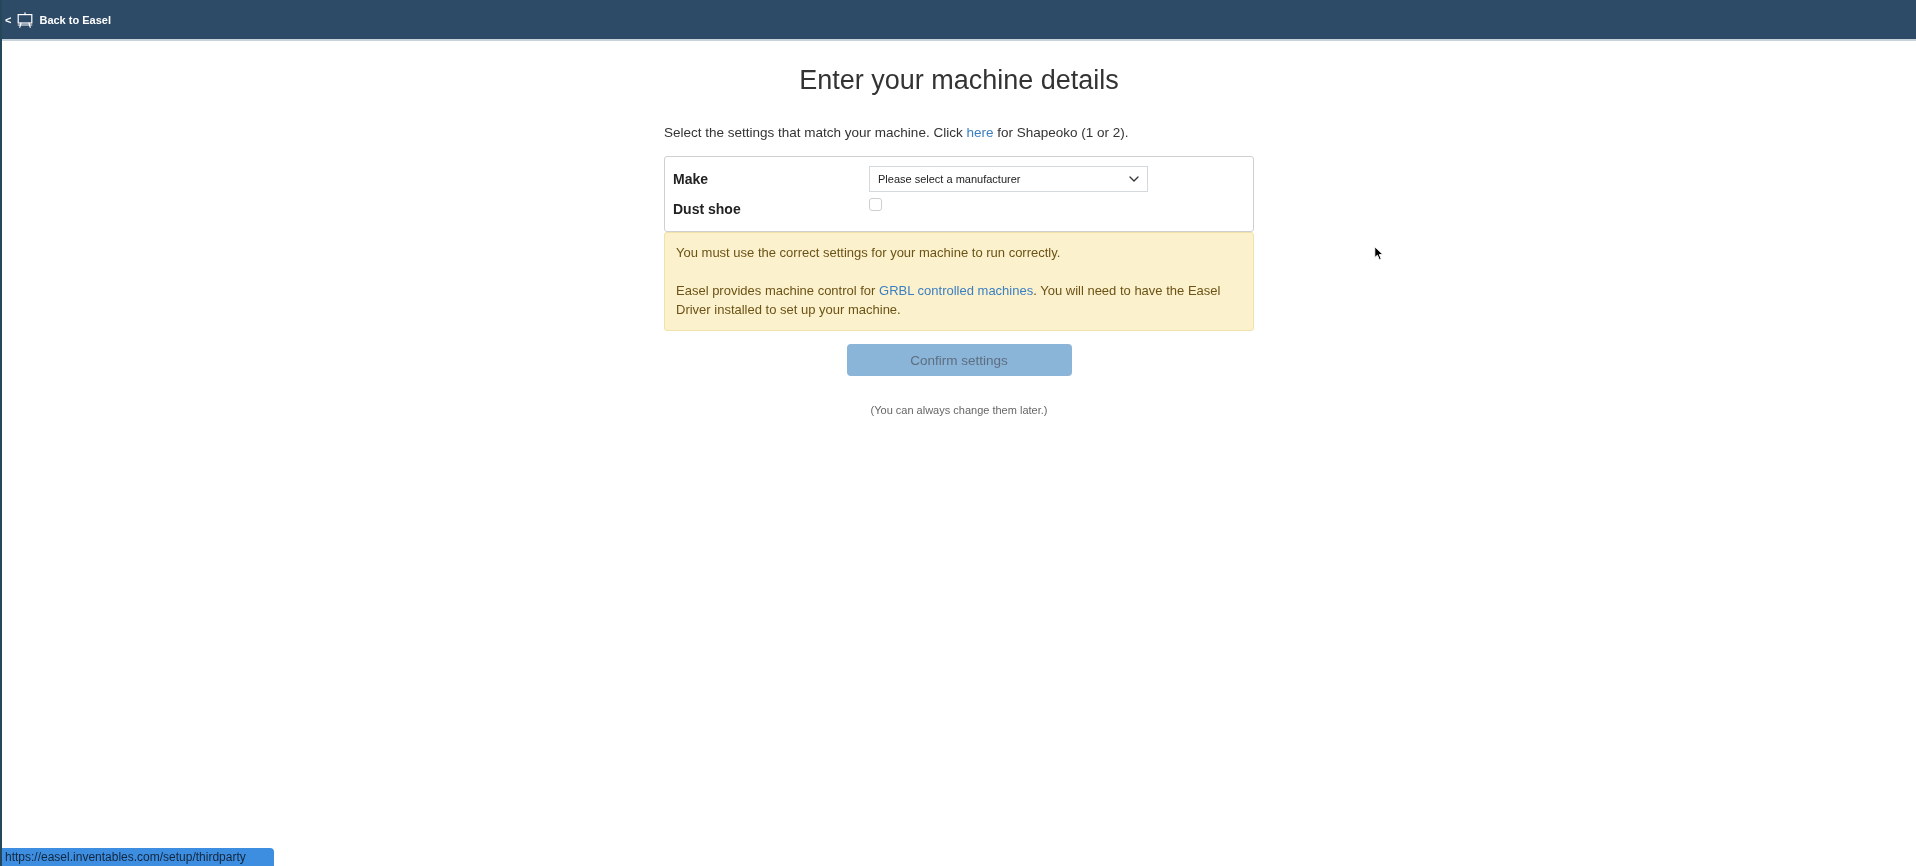  I want to click on easel-icon, so click(25, 19).